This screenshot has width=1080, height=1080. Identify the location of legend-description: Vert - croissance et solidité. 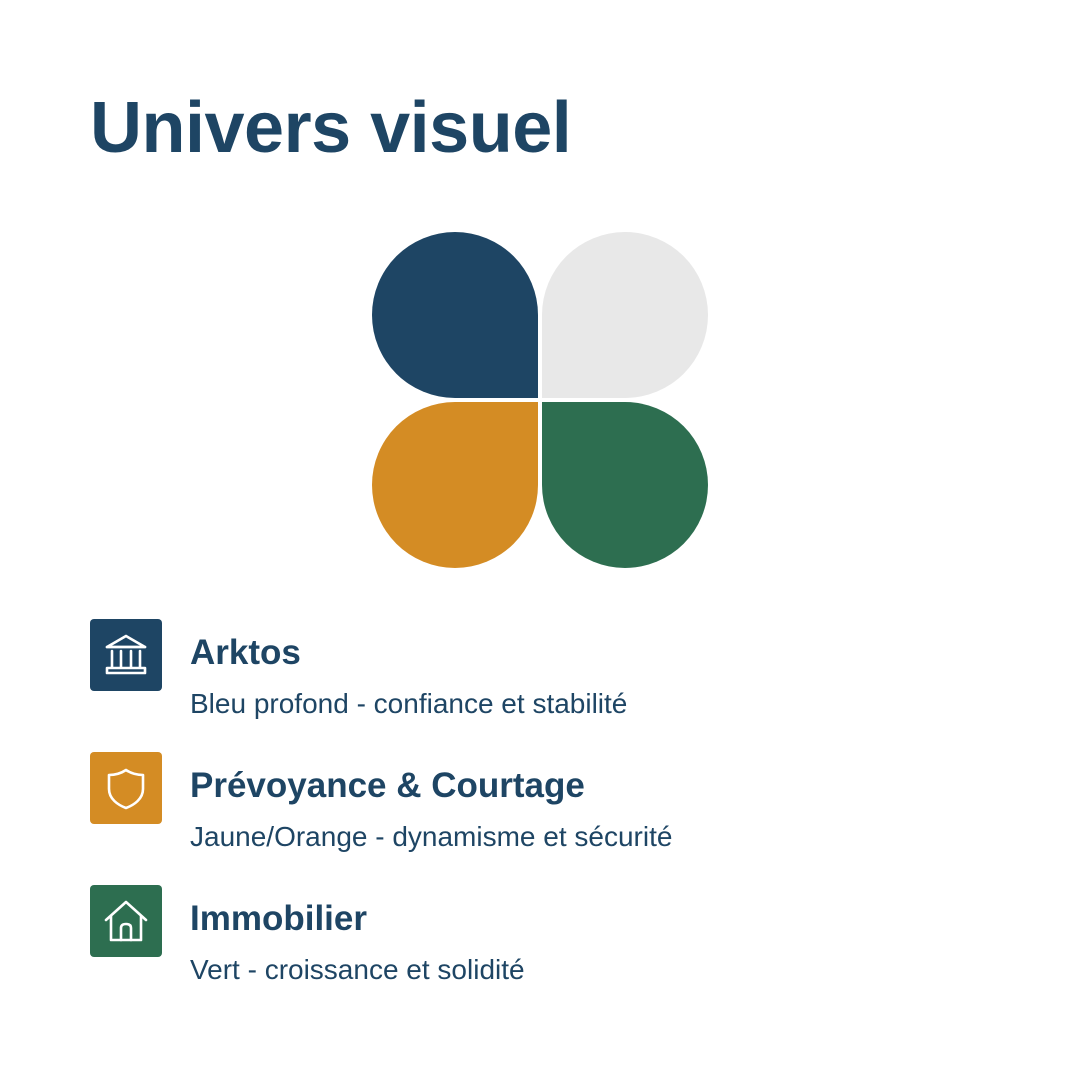
(357, 969).